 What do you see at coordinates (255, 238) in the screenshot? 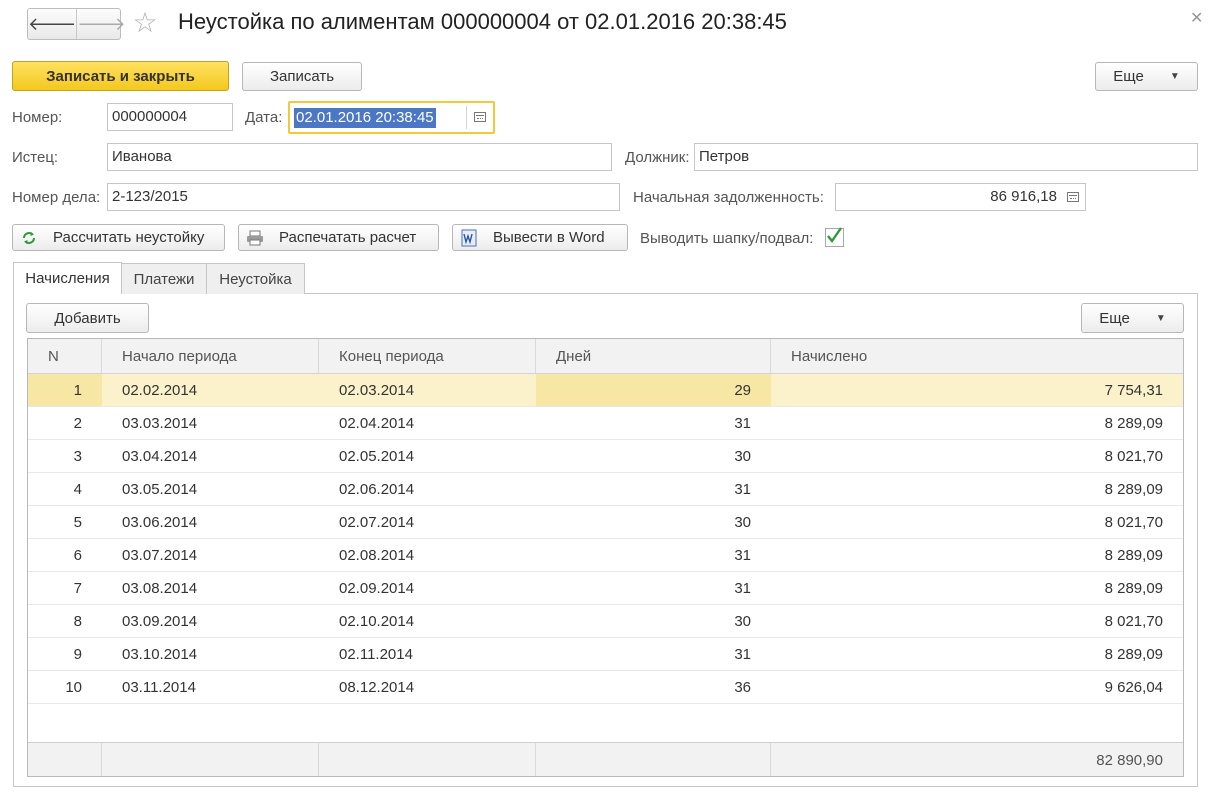
I see `printer-icon` at bounding box center [255, 238].